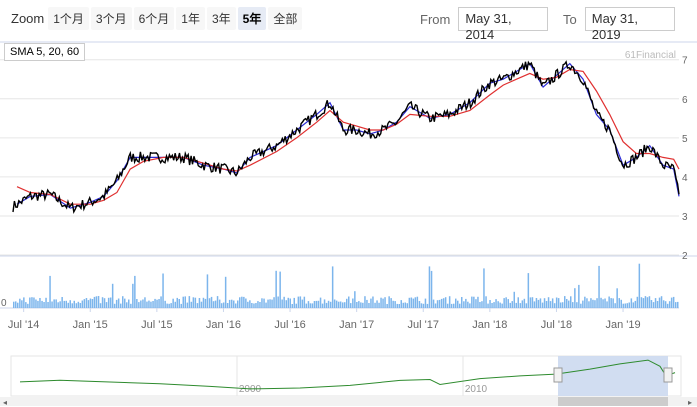 This screenshot has height=407, width=697. Describe the element at coordinates (556, 325) in the screenshot. I see `x-tick-label: Jul '18` at that location.